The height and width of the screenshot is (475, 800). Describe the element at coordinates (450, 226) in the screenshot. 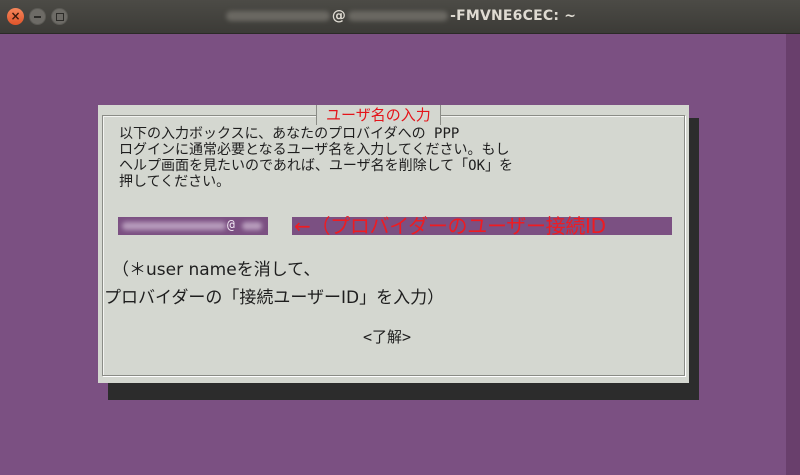

I see `annotation-arrow-text: ←（プロバイダーのユーザー接続ID` at that location.